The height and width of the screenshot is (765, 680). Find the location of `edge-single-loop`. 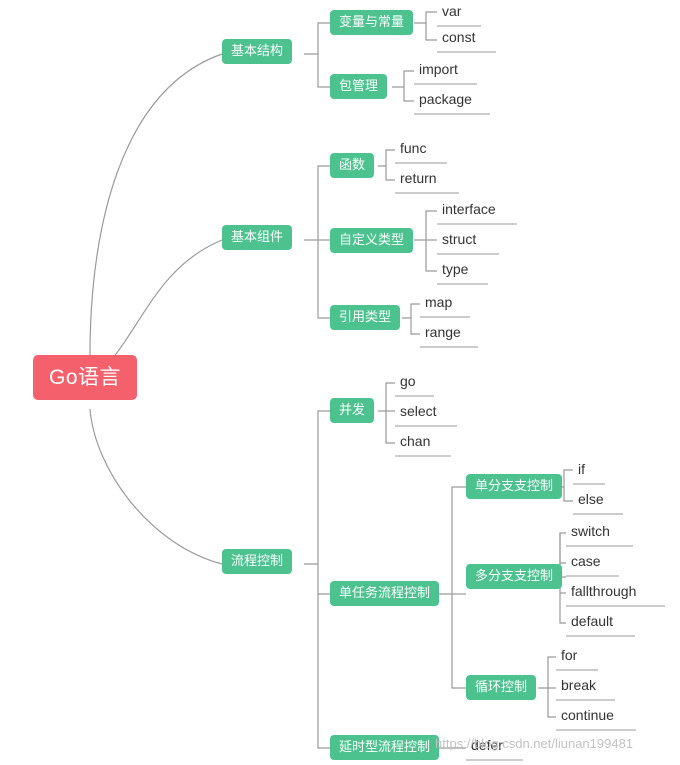

edge-single-loop is located at coordinates (458, 641).